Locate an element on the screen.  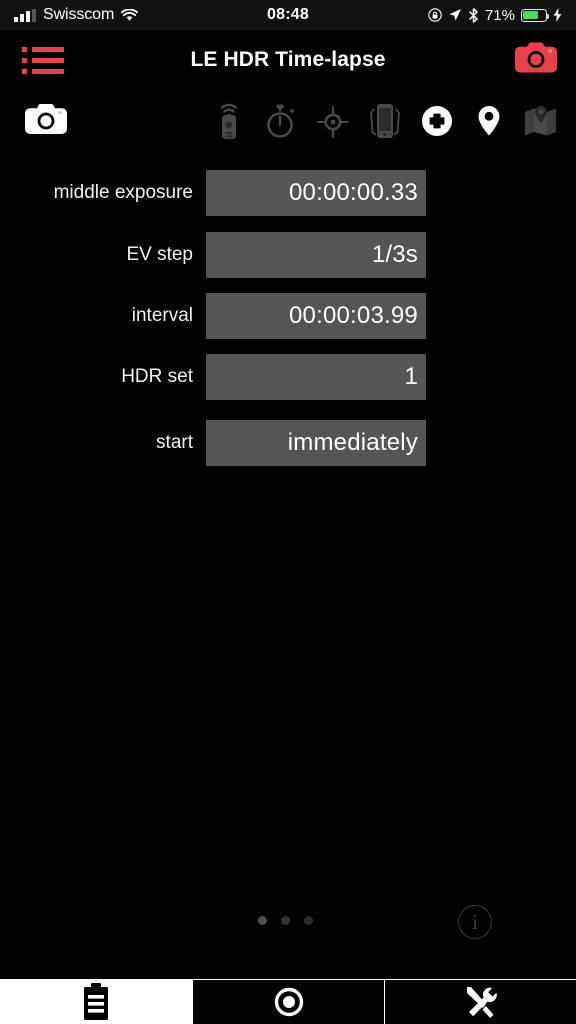
row-label: middle exposure is located at coordinates (123, 192).